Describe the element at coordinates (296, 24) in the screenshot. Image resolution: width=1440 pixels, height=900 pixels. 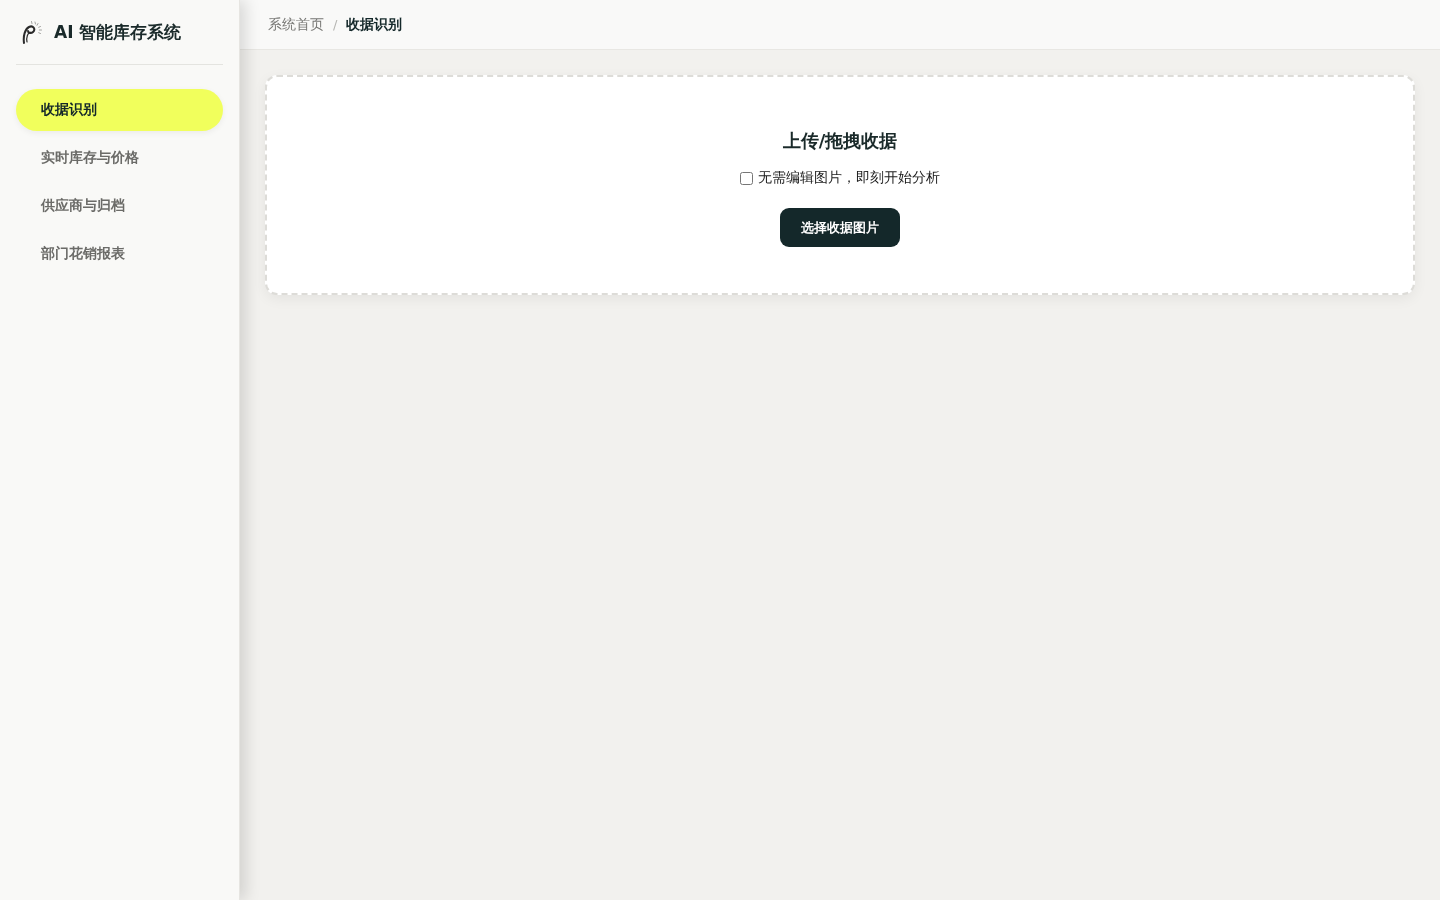
I see `breadcrumb-link: 系统首页` at that location.